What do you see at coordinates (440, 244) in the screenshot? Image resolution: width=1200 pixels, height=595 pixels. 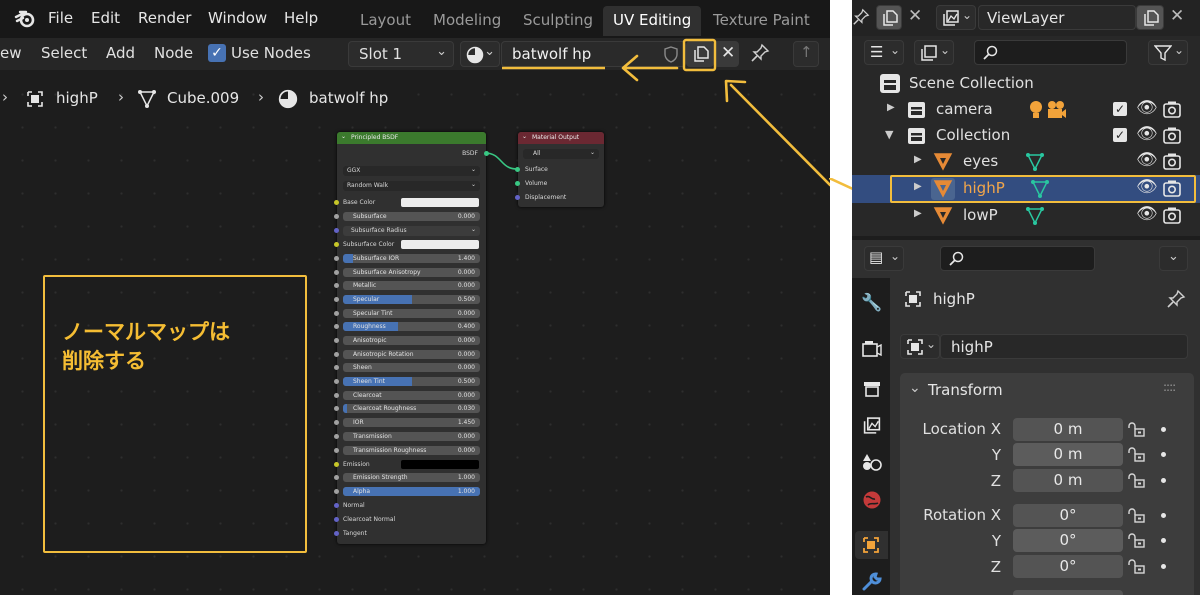 I see `subsurface-color-swatch` at bounding box center [440, 244].